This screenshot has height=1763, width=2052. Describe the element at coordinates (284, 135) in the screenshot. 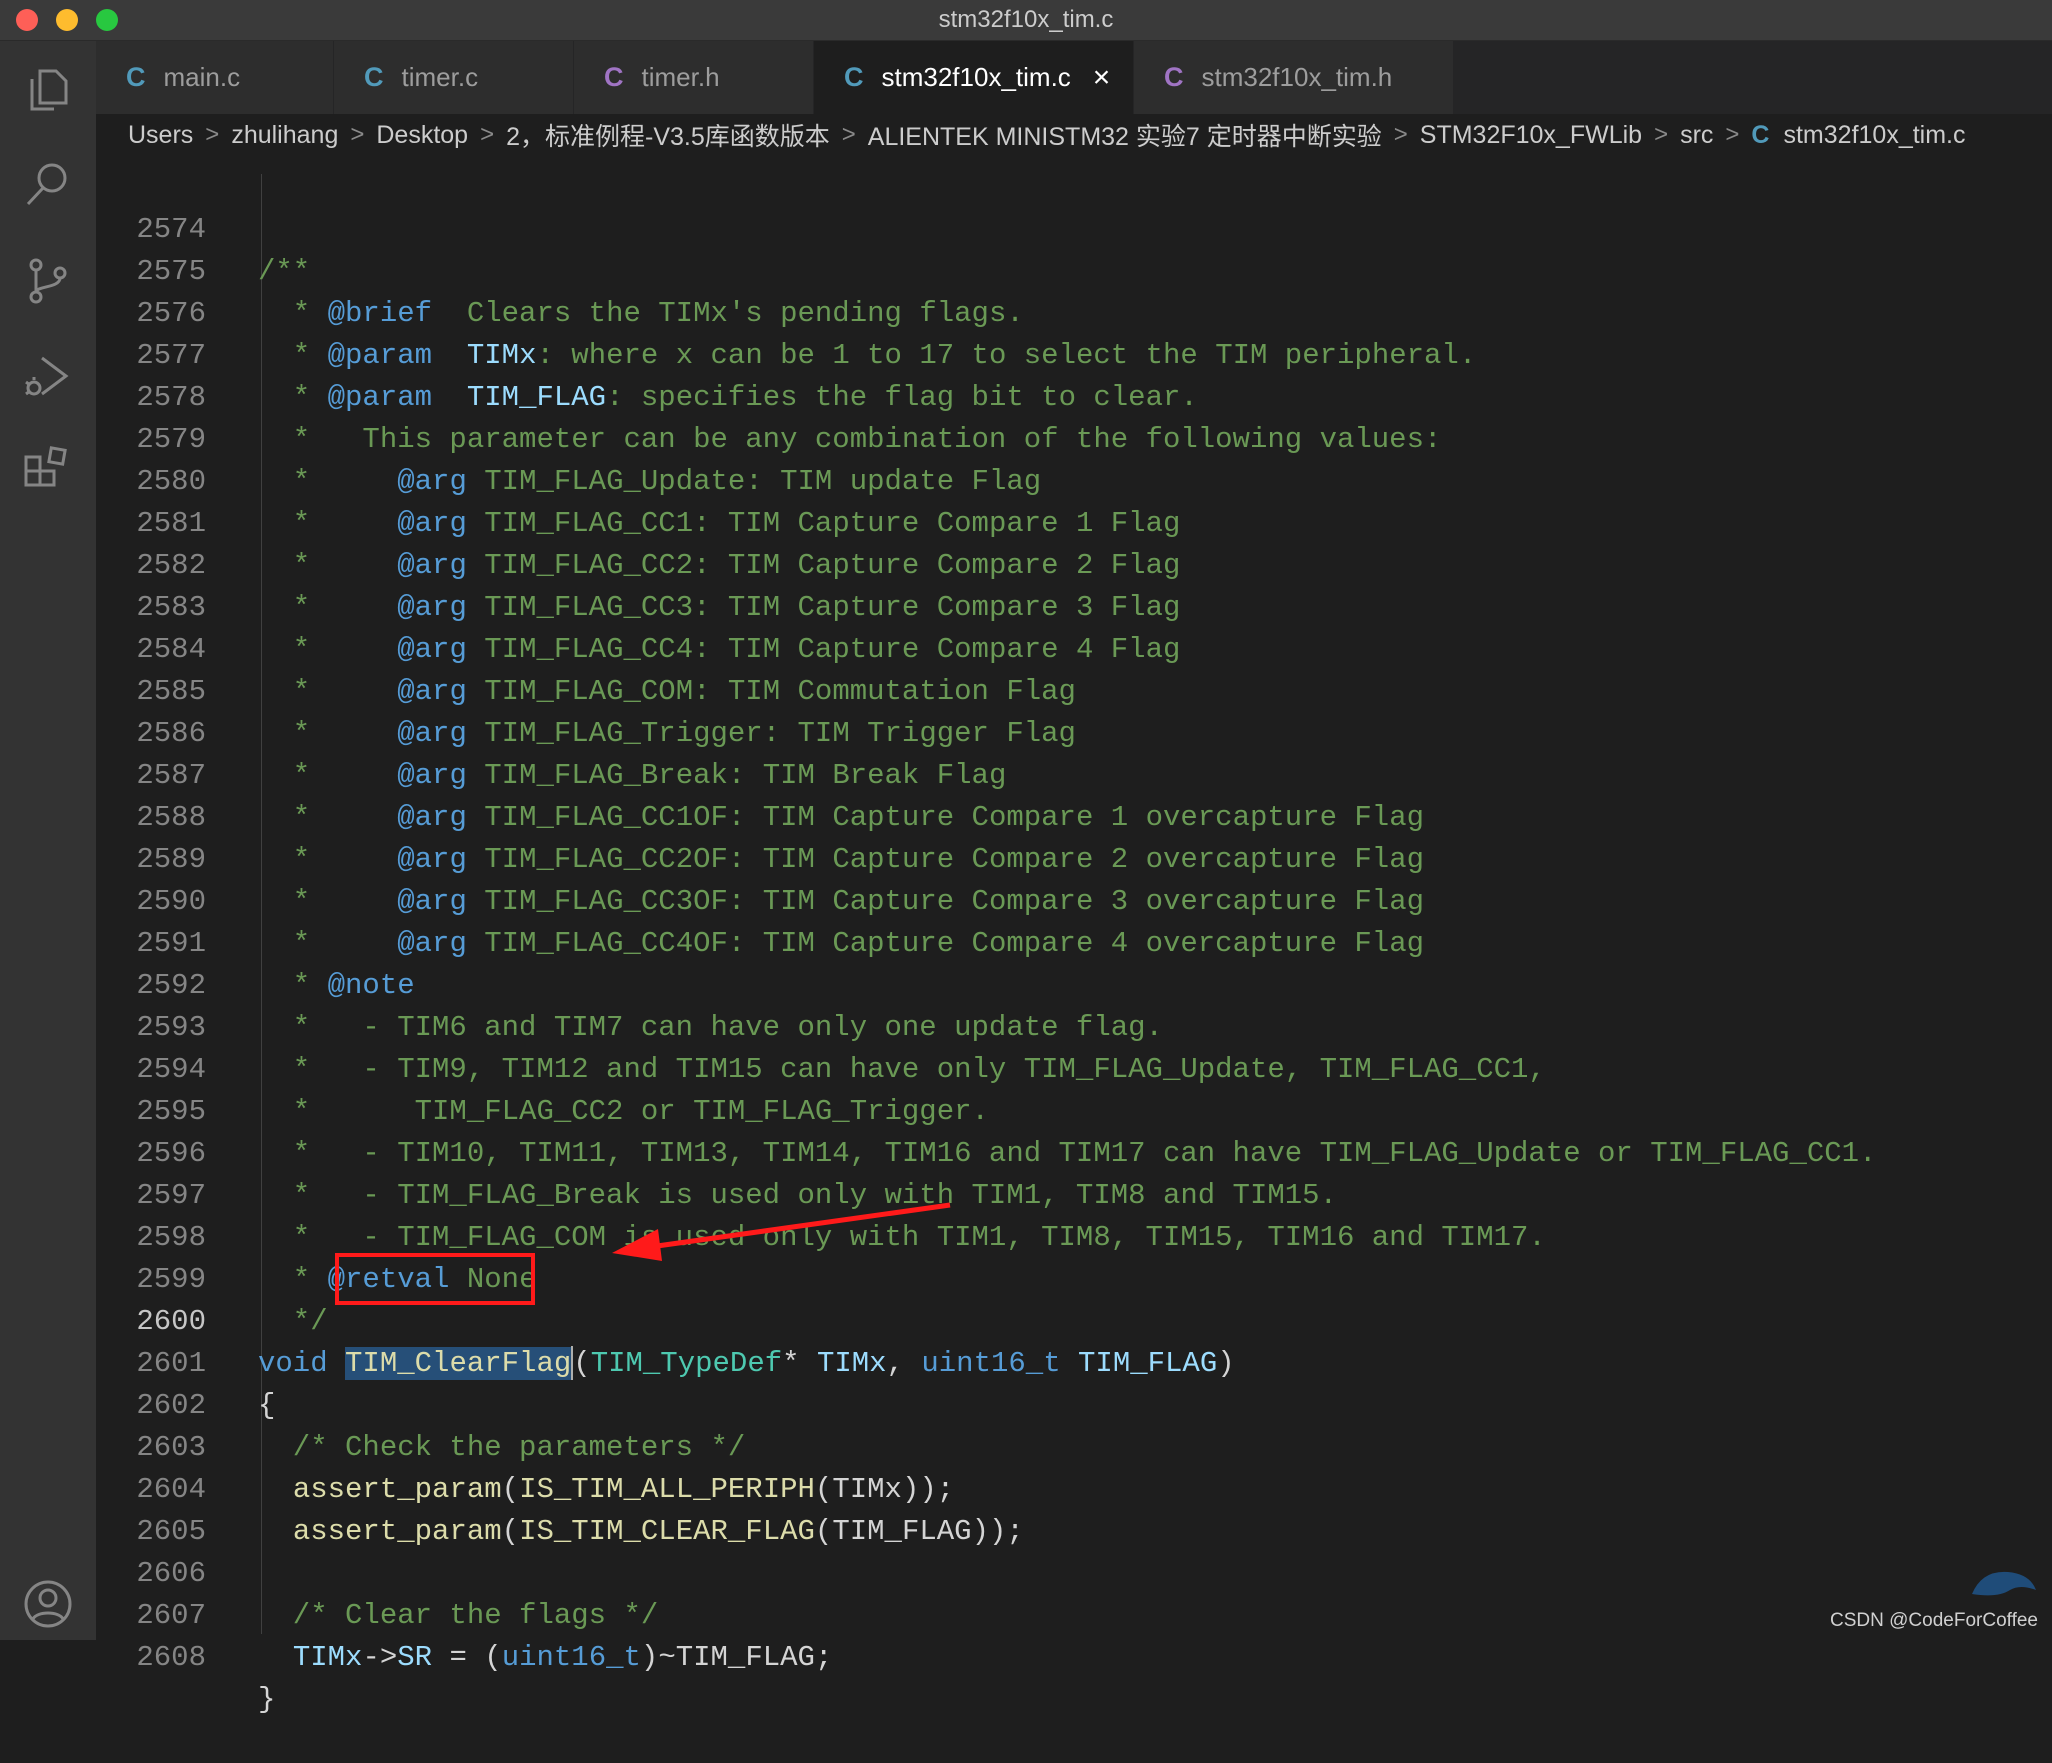

I see `breadcrumb-item: zhulihang` at that location.